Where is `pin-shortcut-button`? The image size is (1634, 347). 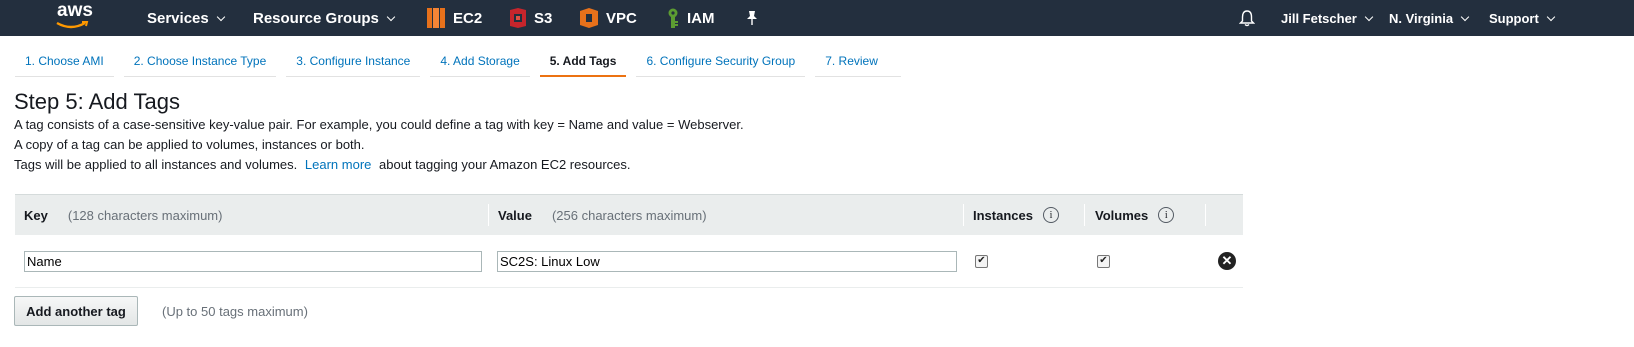
pin-shortcut-button is located at coordinates (752, 18).